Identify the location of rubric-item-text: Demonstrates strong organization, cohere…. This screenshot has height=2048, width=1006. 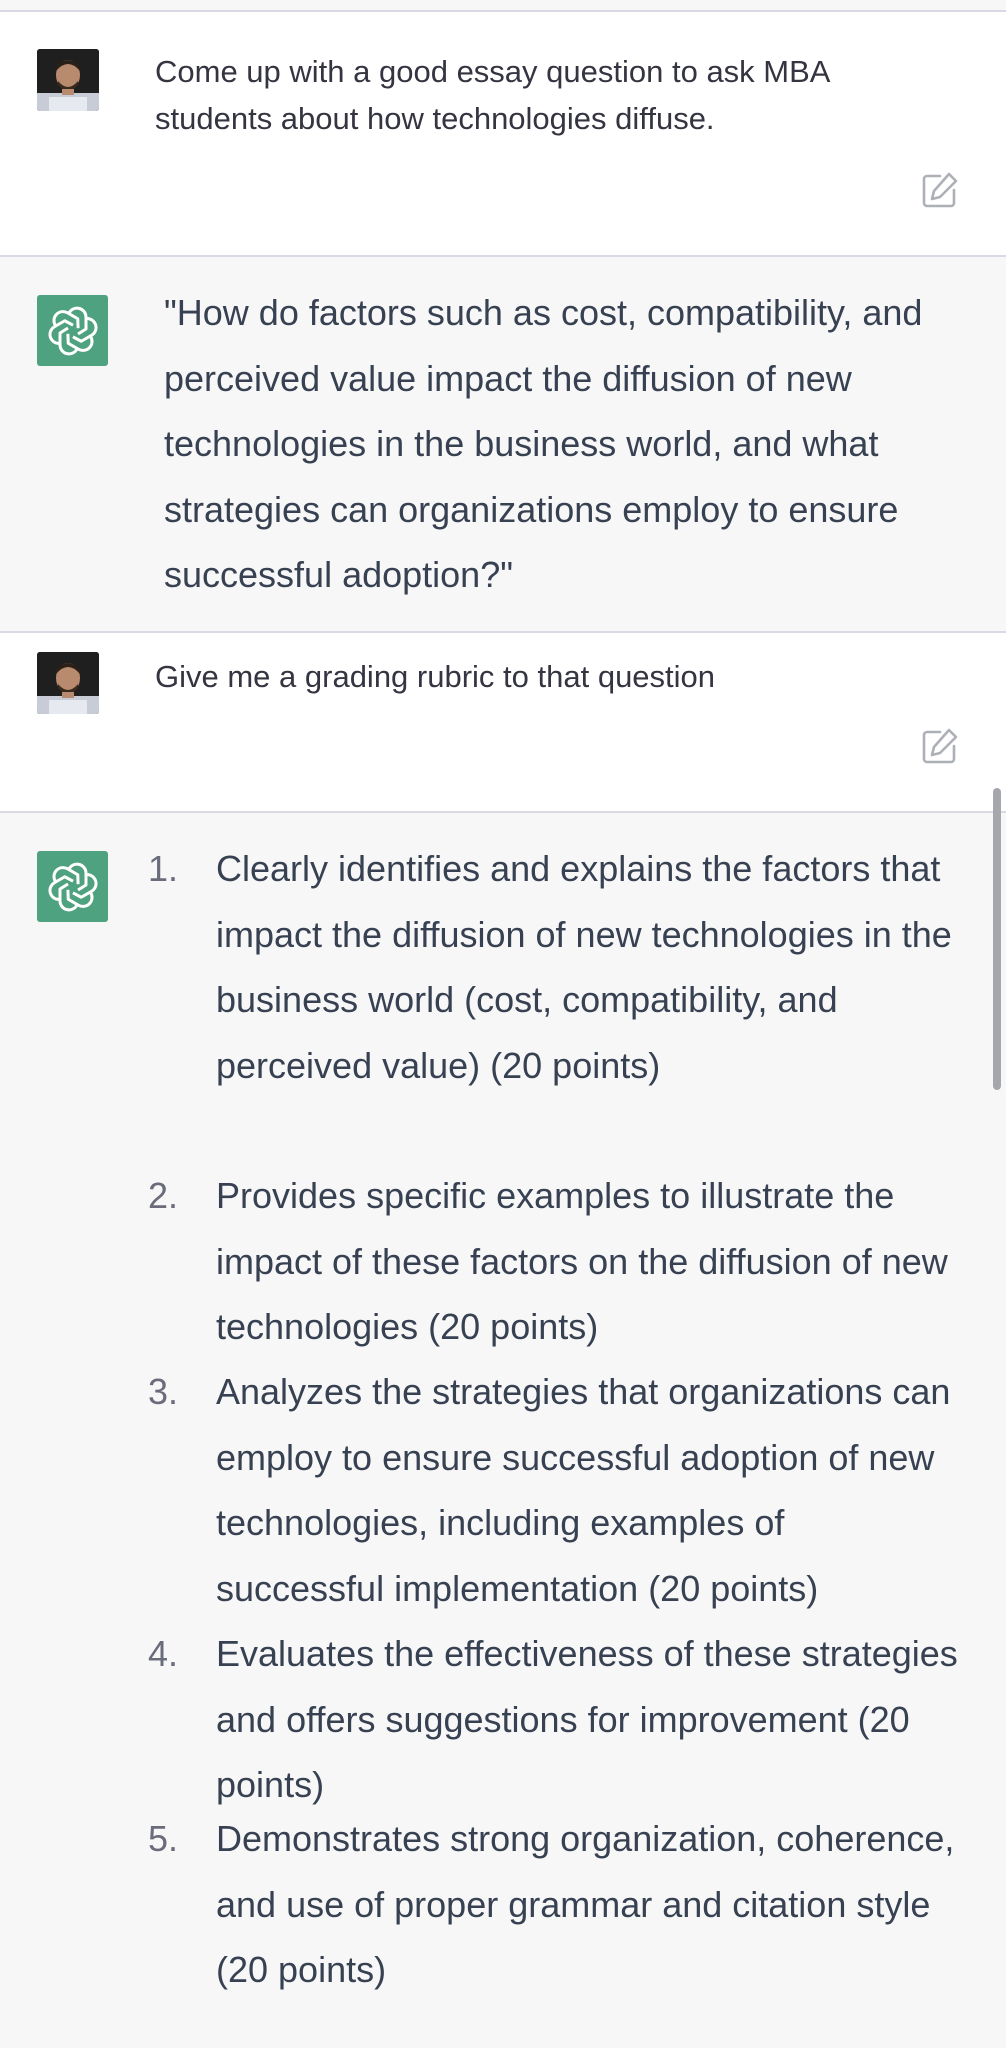
(585, 1904).